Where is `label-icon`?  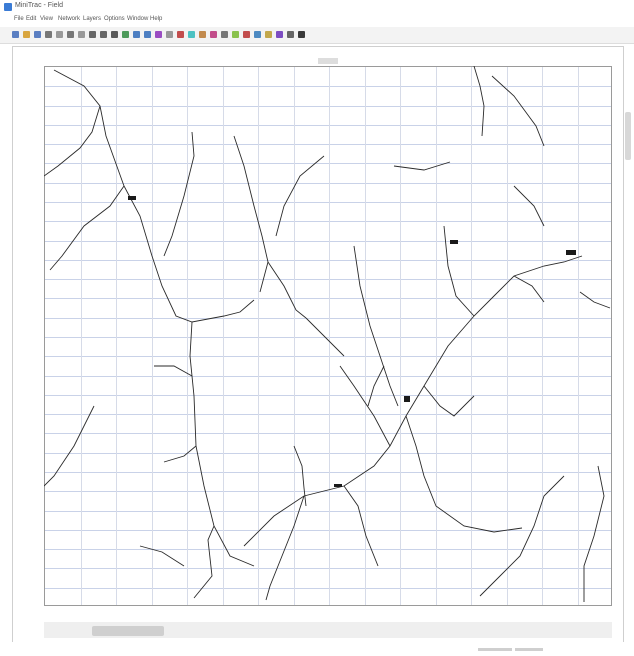
label-icon is located at coordinates (224, 34).